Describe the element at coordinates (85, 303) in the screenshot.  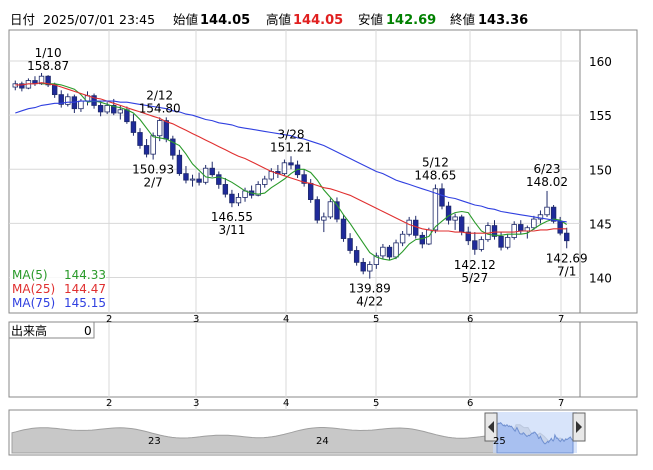
I see `ma75-value: 145.15` at that location.